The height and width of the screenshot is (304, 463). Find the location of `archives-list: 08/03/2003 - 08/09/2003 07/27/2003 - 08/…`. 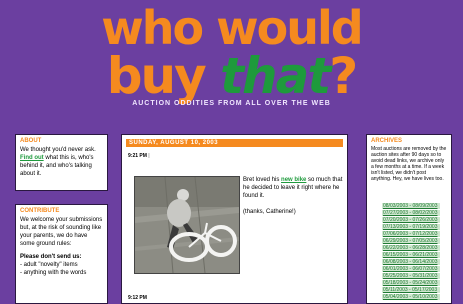

archives-list: 08/03/2003 - 08/09/2003 07/27/2003 - 08/… is located at coordinates (411, 252).